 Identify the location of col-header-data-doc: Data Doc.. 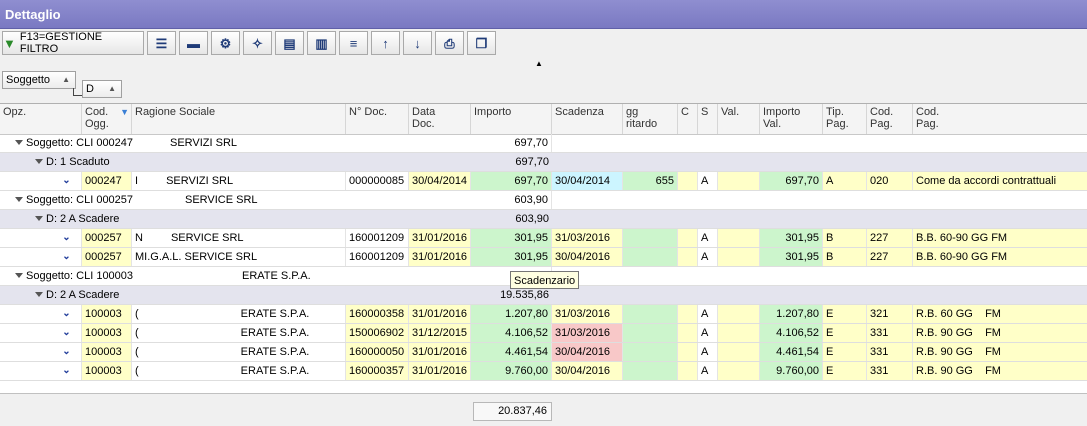
(440, 119).